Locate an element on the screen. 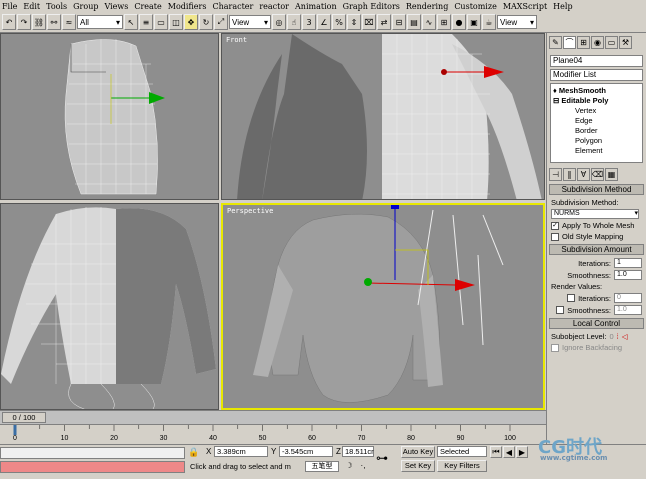  create-tab-icon: ✎ is located at coordinates (555, 42).